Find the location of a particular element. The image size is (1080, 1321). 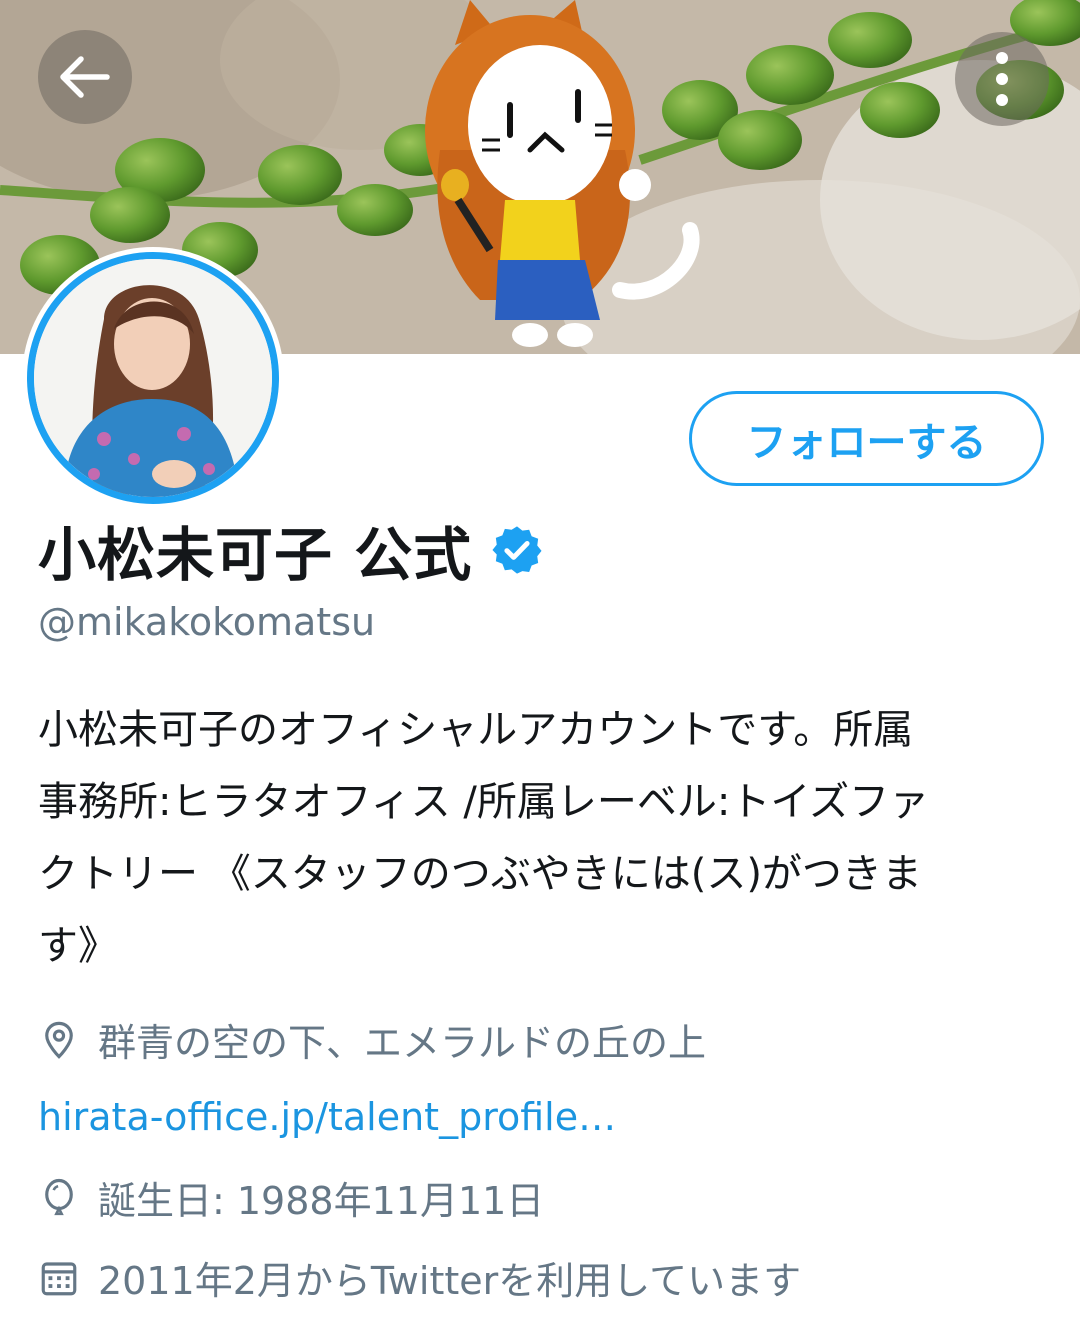

follow-button: フォローする is located at coordinates (866, 438).